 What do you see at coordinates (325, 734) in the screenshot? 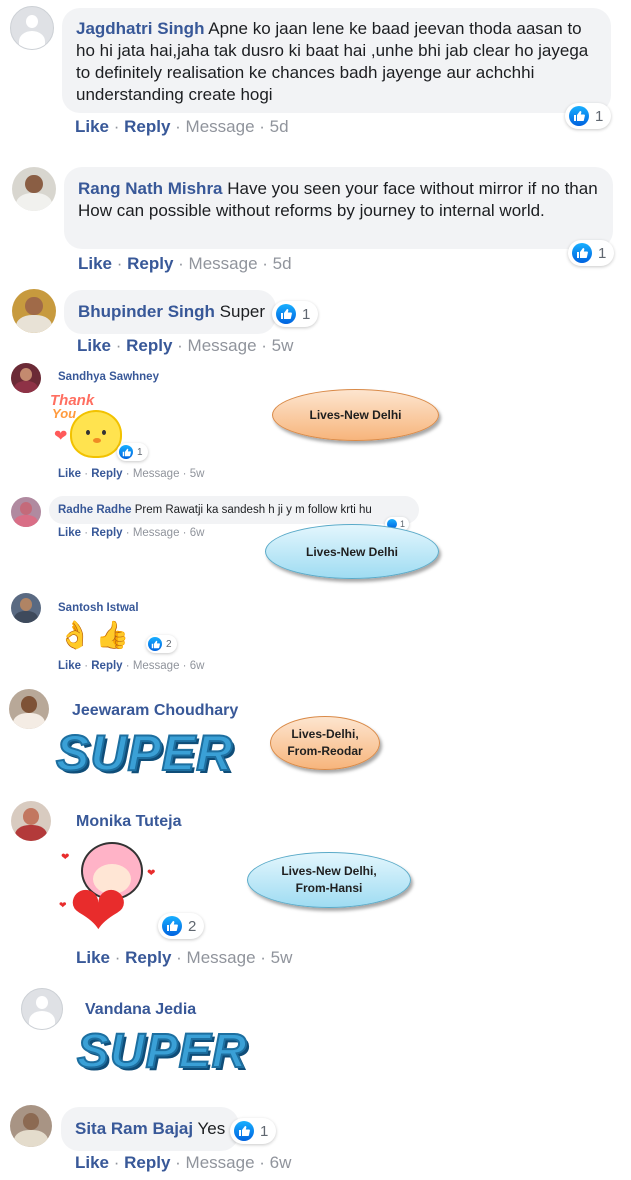
I see `annotation-text: Lives-Delhi,` at bounding box center [325, 734].